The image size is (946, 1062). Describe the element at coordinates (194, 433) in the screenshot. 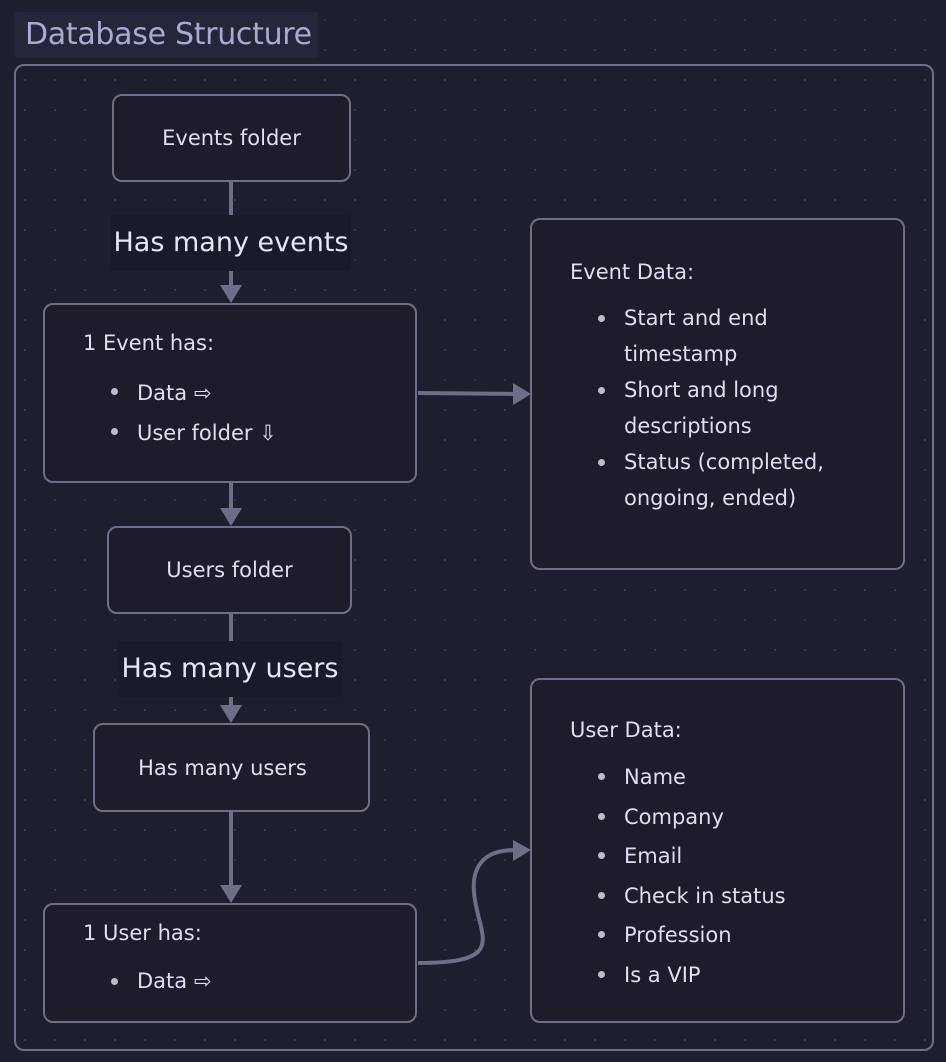

I see `node-event-item: User folder ⇩` at that location.